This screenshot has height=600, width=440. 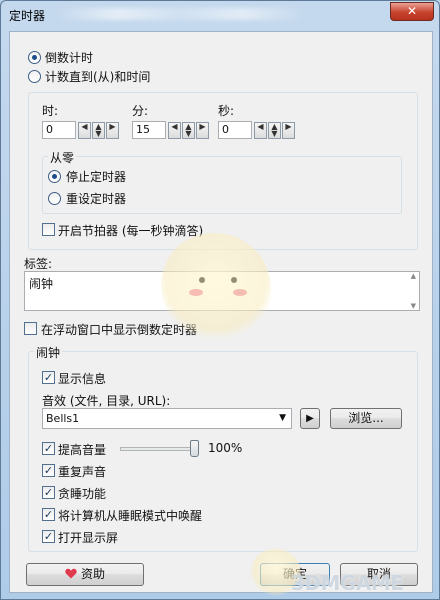 I want to click on second-left-button: ◀, so click(x=260, y=130).